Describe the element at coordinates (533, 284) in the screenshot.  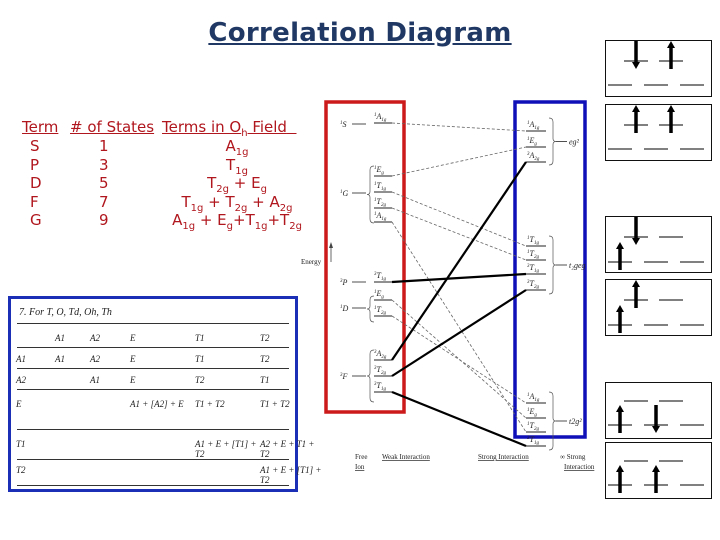
I see `strong-field-term: 3T2g` at that location.